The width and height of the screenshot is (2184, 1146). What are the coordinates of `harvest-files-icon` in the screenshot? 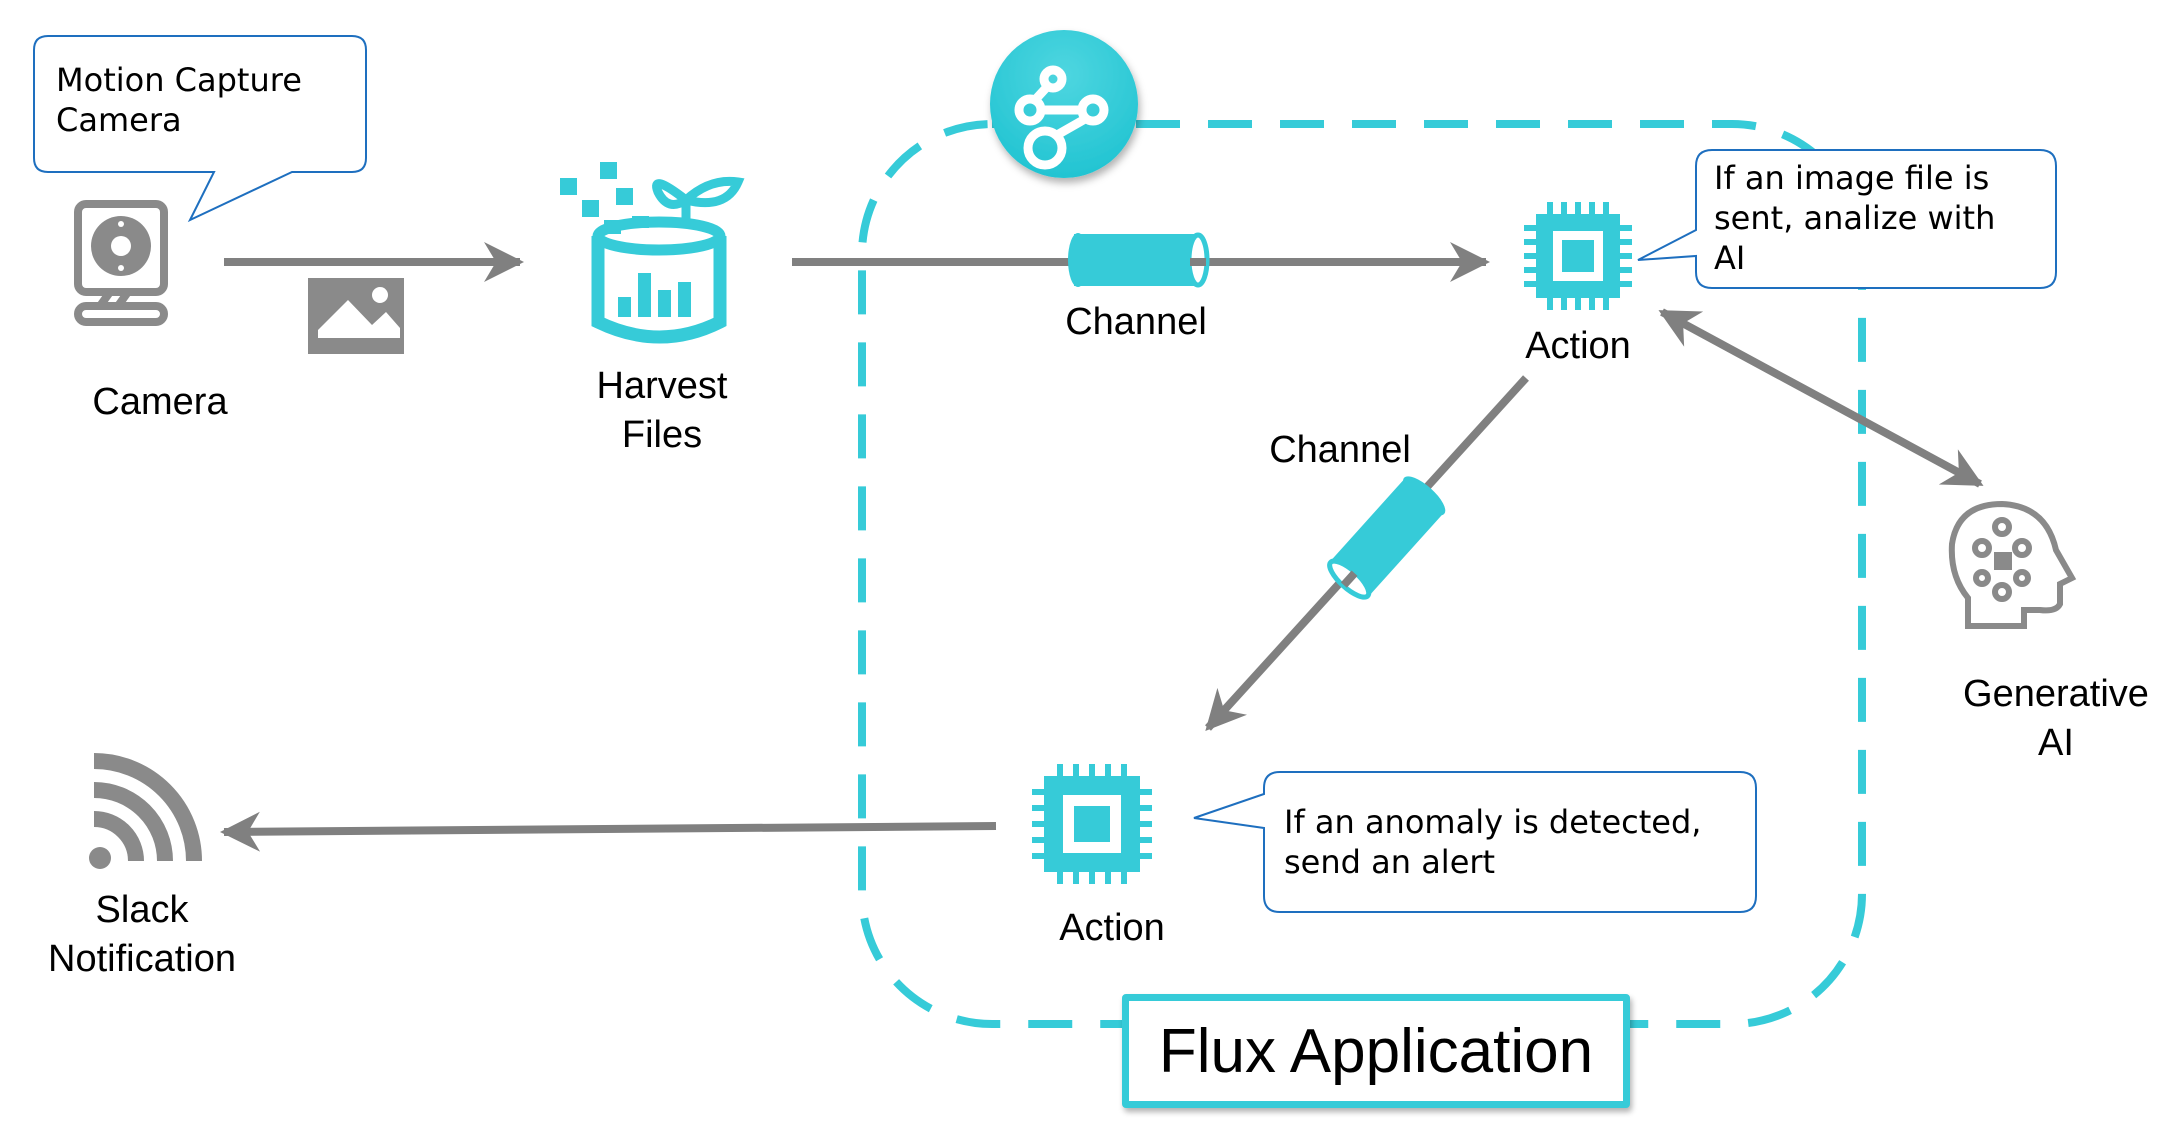 It's located at (652, 253).